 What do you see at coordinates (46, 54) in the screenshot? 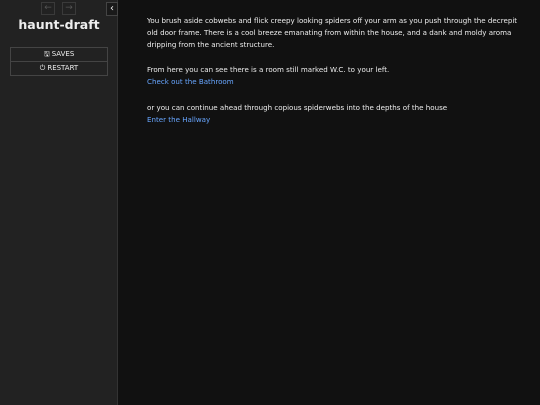
I see `floppy-disk-icon: 🖫` at bounding box center [46, 54].